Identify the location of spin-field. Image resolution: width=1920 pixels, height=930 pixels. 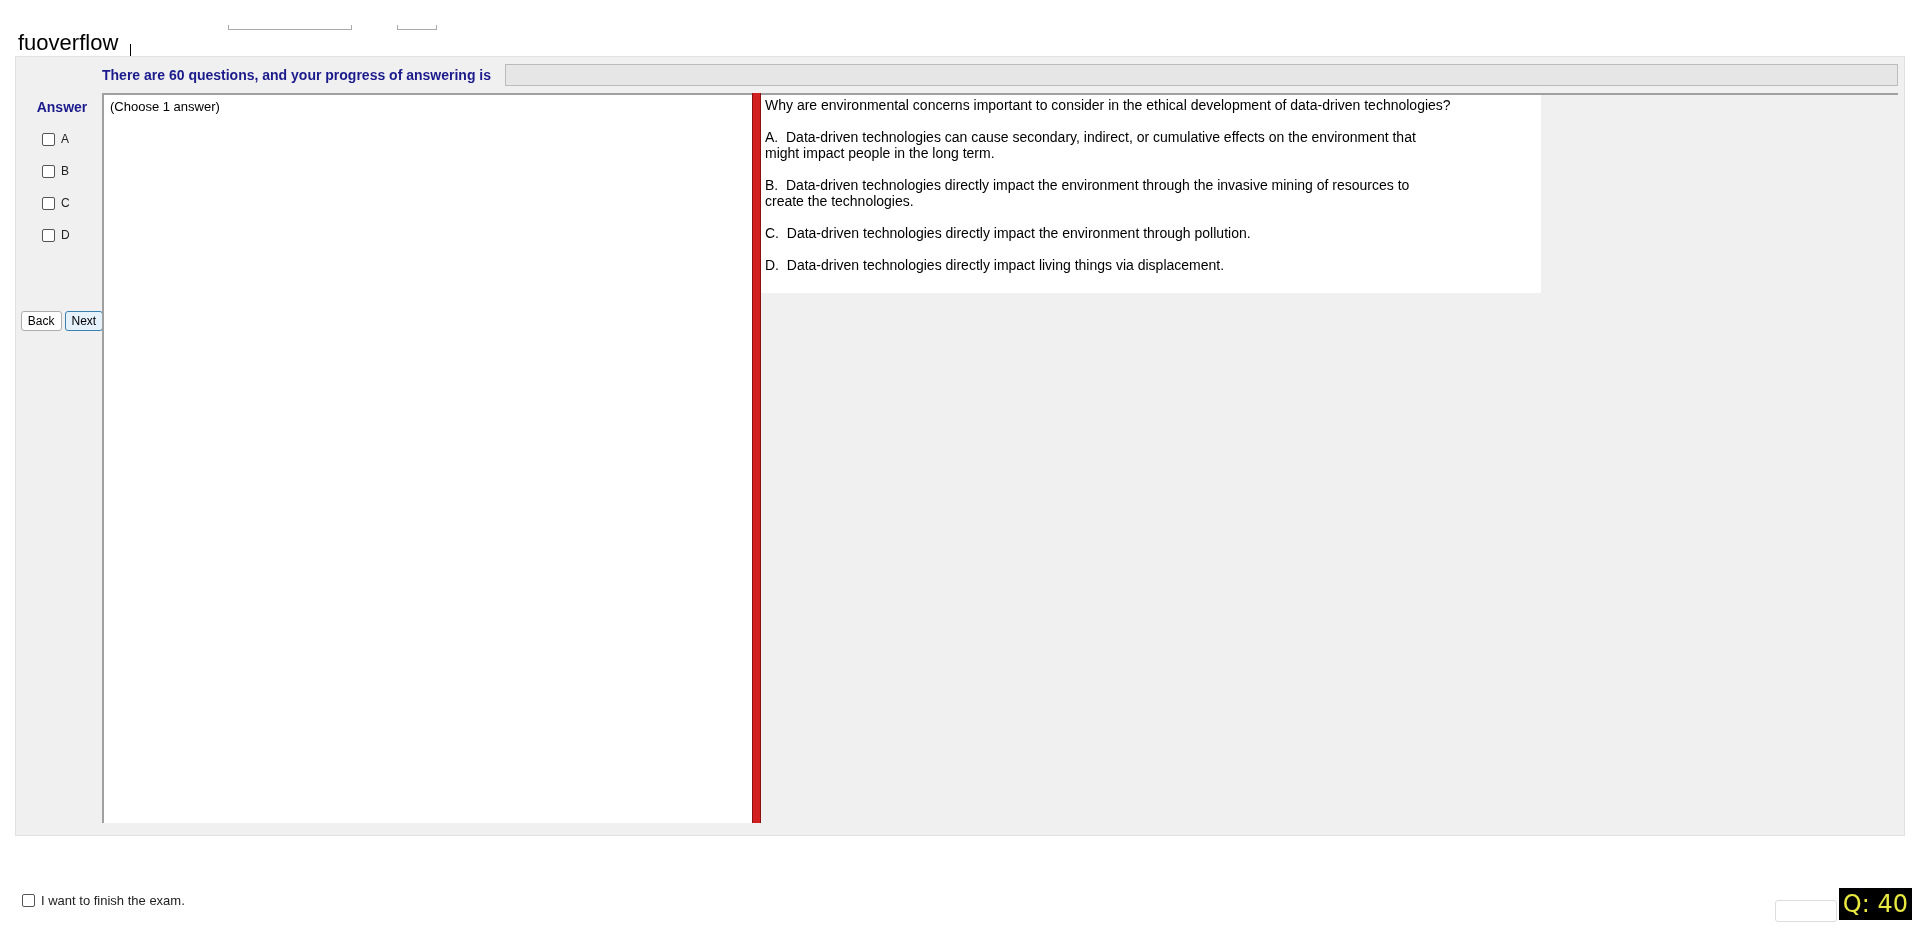
(417, 27).